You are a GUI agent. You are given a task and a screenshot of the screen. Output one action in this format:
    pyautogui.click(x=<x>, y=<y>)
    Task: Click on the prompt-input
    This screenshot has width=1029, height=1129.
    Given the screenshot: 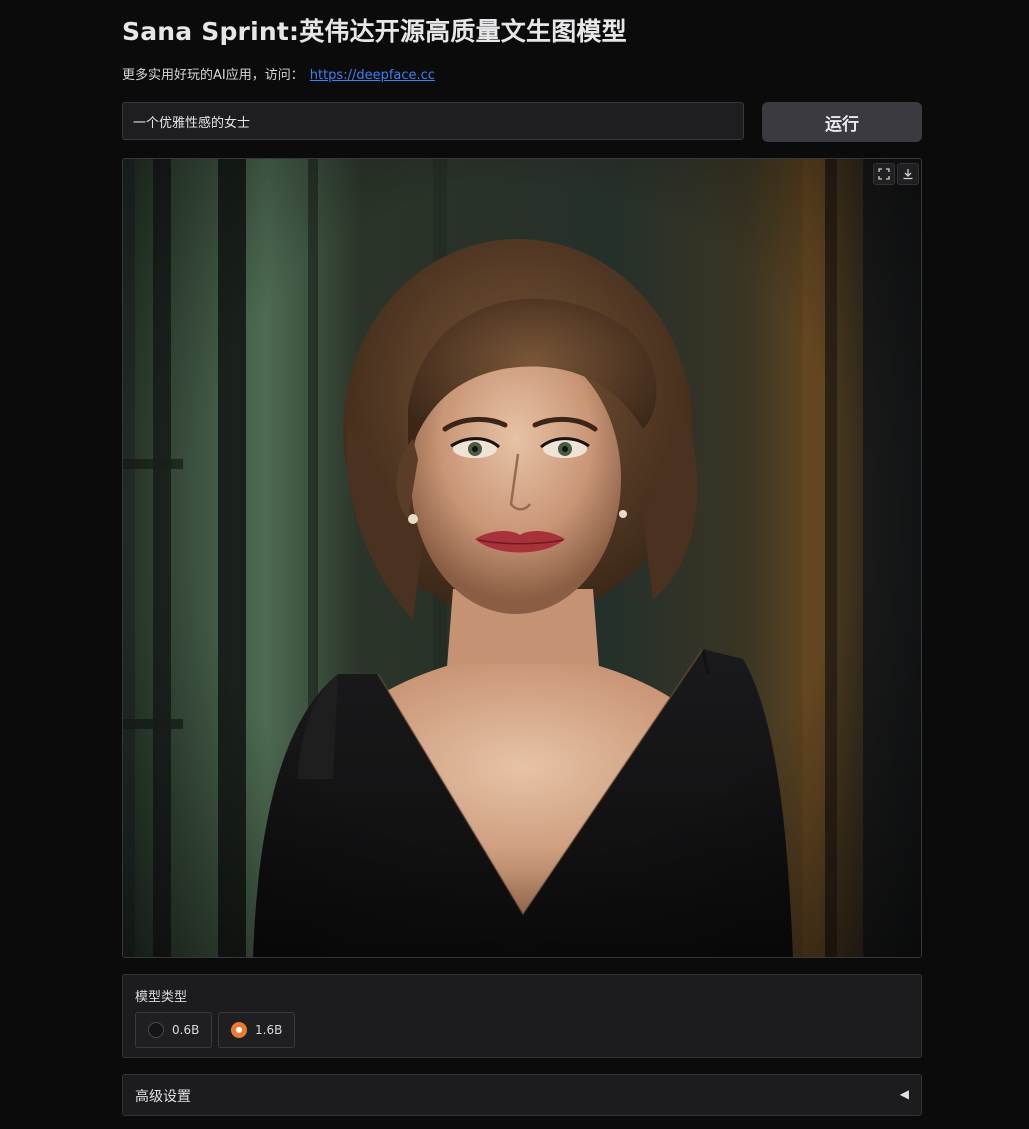 What is the action you would take?
    pyautogui.click(x=433, y=121)
    